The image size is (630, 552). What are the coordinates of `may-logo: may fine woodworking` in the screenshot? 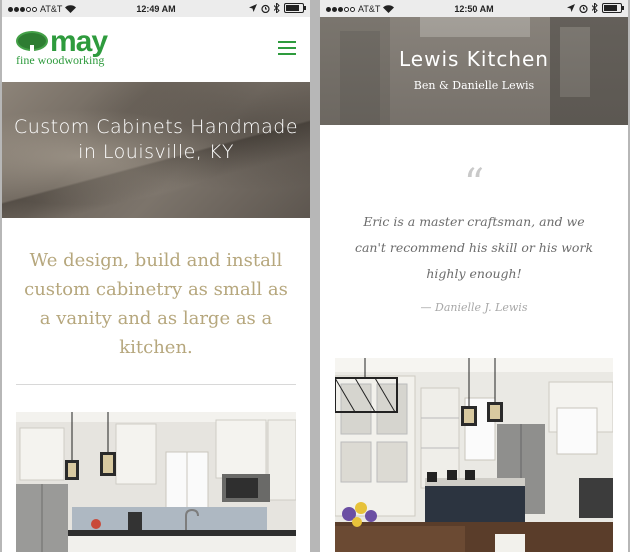 It's located at (62, 46).